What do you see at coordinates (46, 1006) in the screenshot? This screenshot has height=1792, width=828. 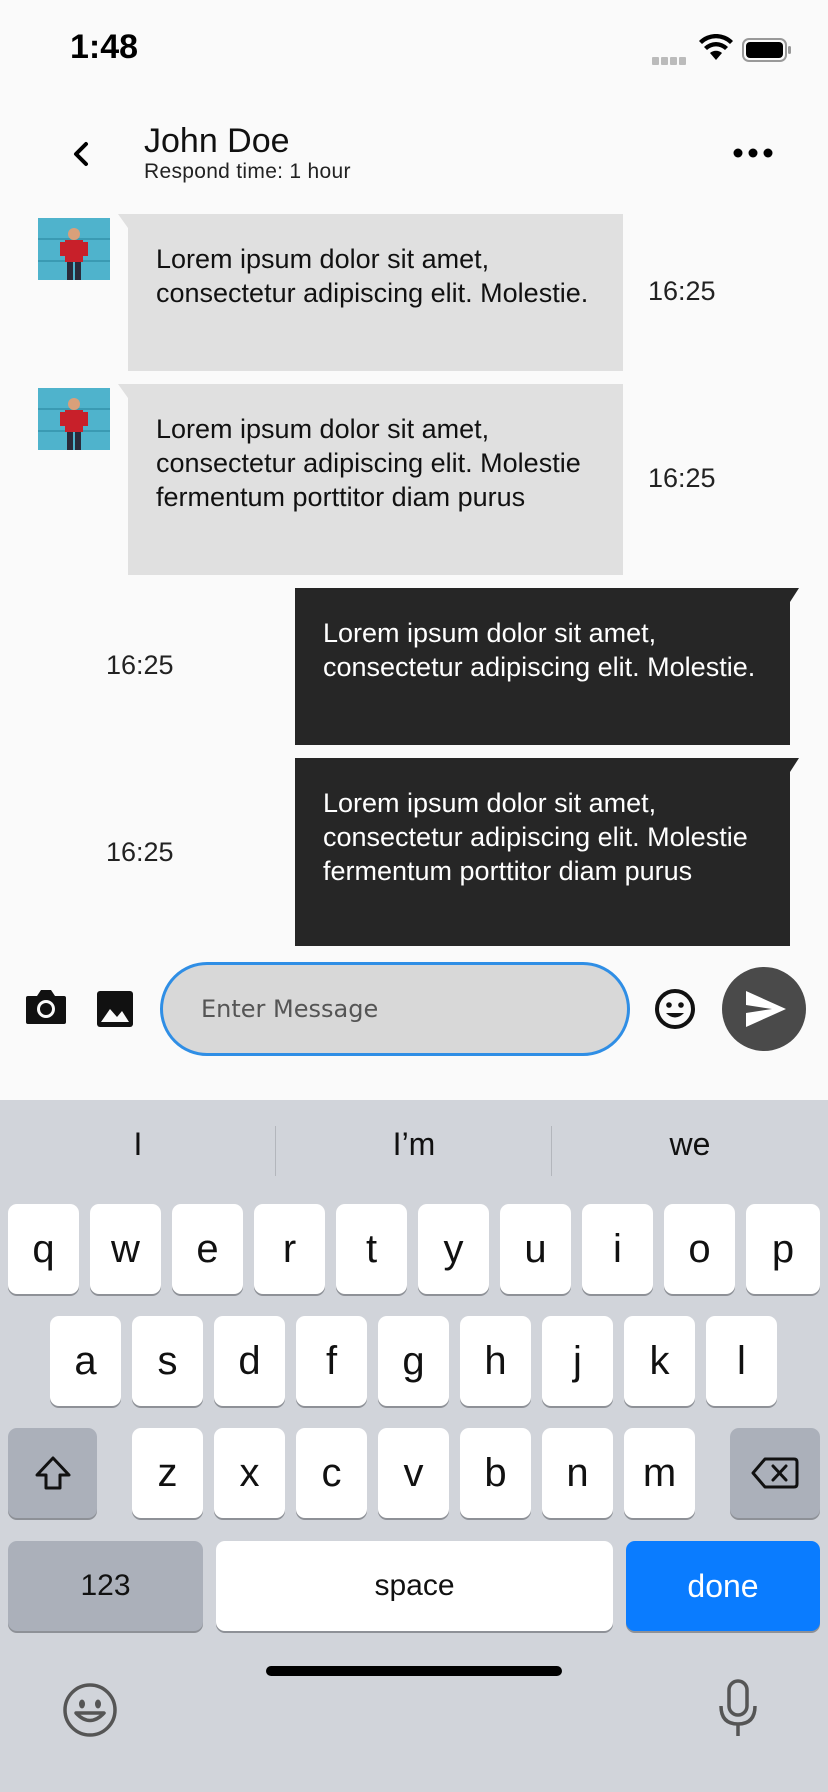 I see `camera-icon` at bounding box center [46, 1006].